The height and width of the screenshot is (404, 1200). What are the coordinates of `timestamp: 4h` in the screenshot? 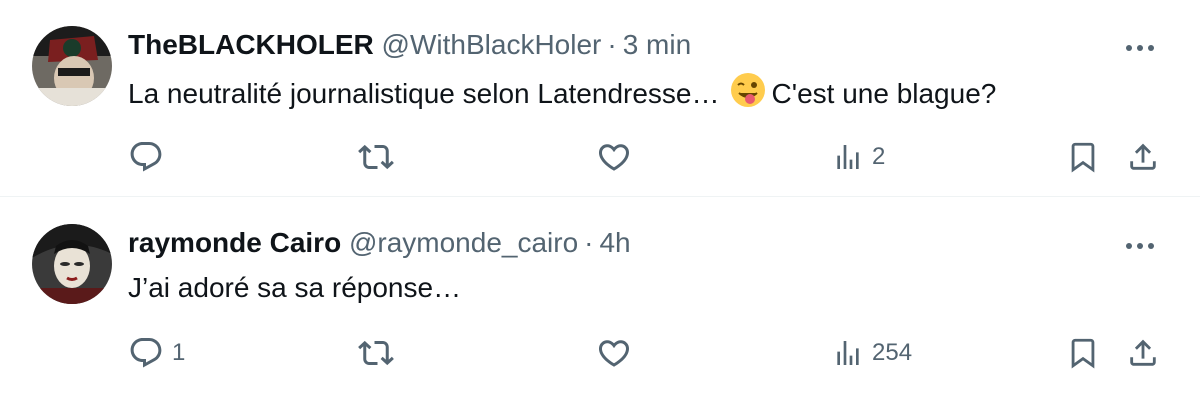 It's located at (614, 242).